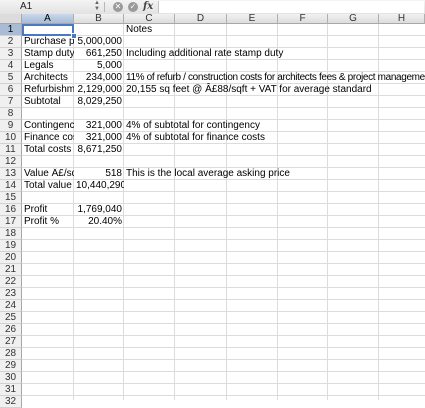 Image resolution: width=425 pixels, height=408 pixels. Describe the element at coordinates (99, 42) in the screenshot. I see `cell-b2: 5,000,000` at that location.